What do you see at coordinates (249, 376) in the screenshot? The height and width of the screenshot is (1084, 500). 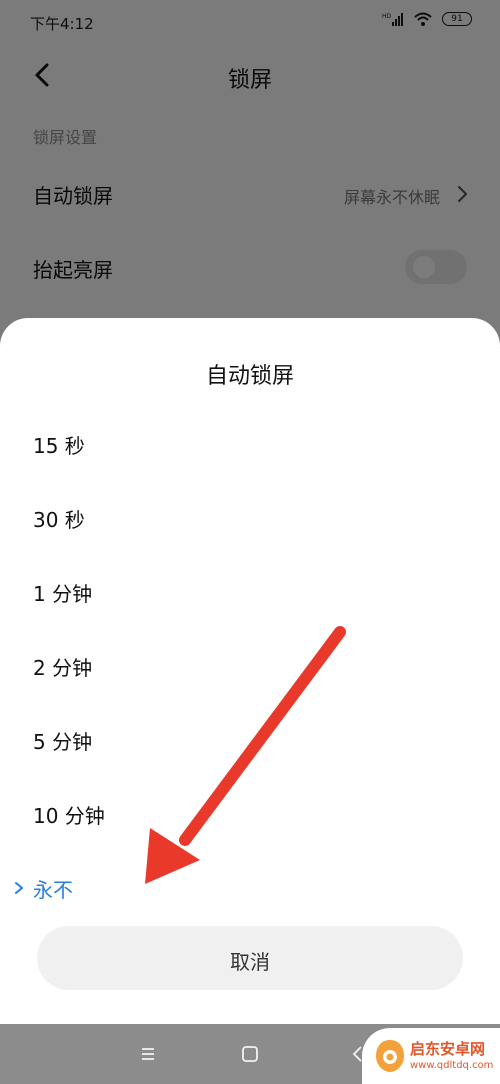 I see `sheet-title: 自动锁屏` at bounding box center [249, 376].